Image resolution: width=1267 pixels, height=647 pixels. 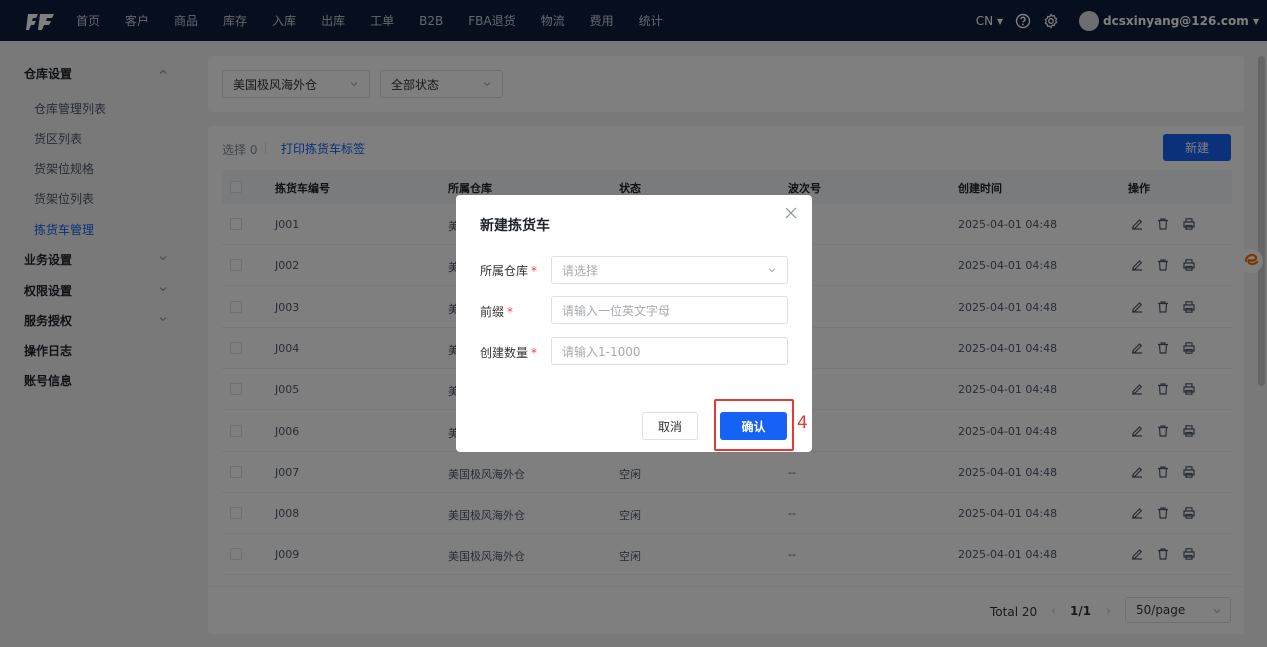 I want to click on prefix-label-text: 前缀, so click(x=492, y=312).